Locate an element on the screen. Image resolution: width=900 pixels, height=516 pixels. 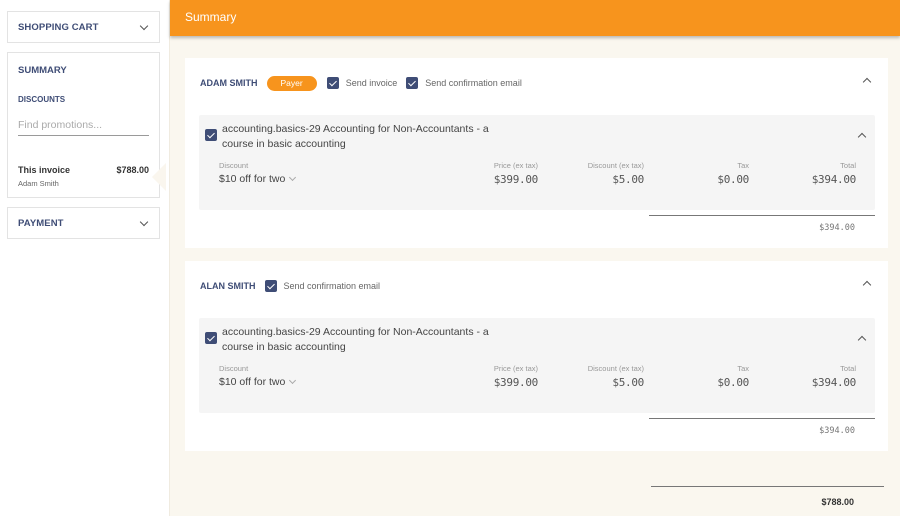
grand-total: $788.00 is located at coordinates (837, 502).